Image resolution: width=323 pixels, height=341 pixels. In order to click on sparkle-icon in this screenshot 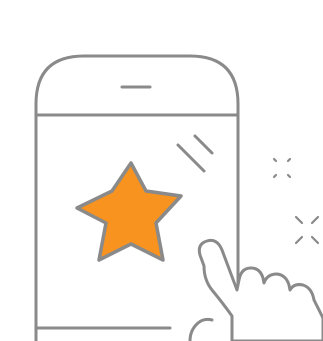, I will do `click(296, 201)`.